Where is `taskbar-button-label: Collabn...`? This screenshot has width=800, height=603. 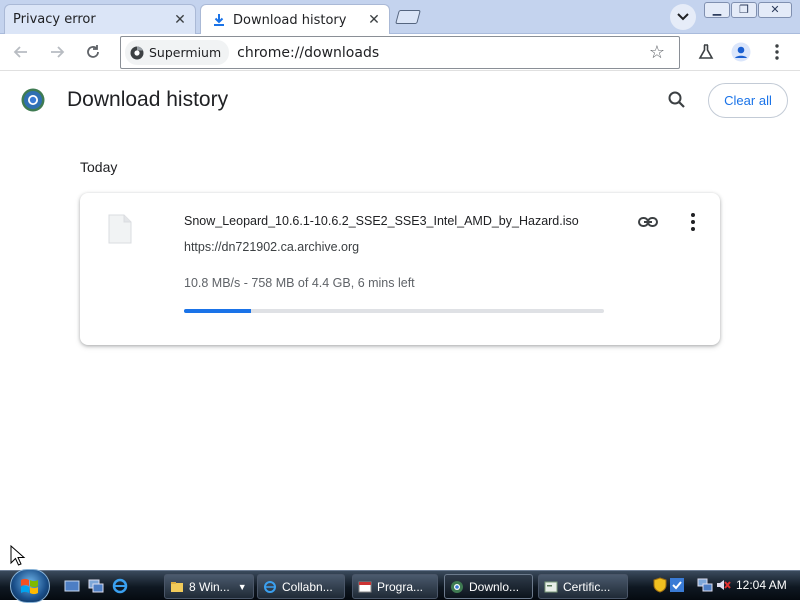 taskbar-button-label: Collabn... is located at coordinates (307, 586).